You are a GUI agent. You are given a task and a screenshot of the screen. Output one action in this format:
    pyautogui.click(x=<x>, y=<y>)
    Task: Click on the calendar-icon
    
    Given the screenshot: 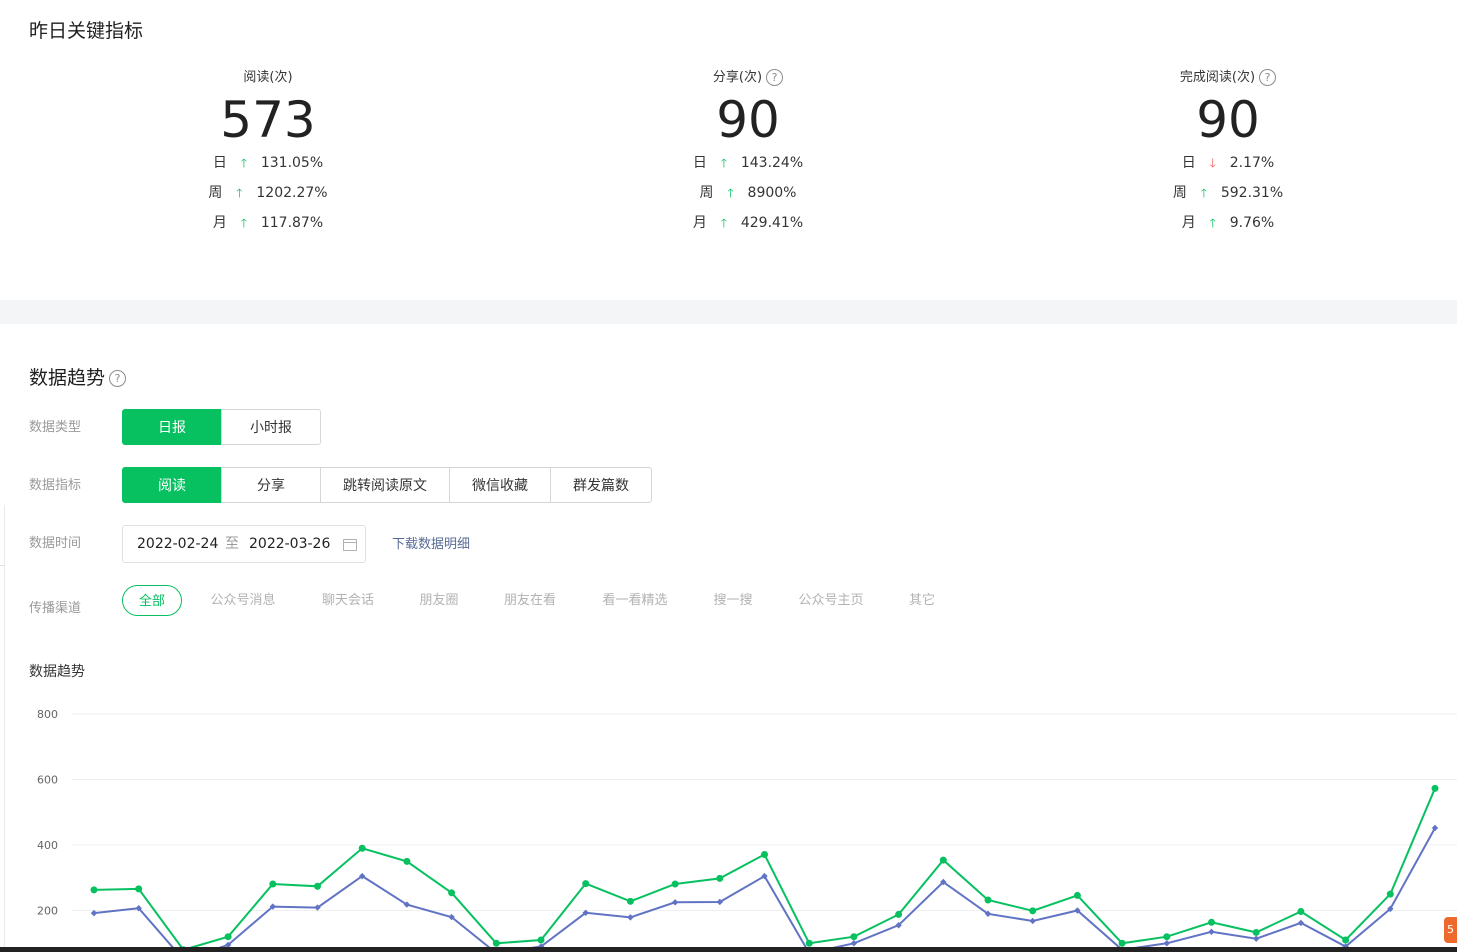 What is the action you would take?
    pyautogui.click(x=350, y=545)
    